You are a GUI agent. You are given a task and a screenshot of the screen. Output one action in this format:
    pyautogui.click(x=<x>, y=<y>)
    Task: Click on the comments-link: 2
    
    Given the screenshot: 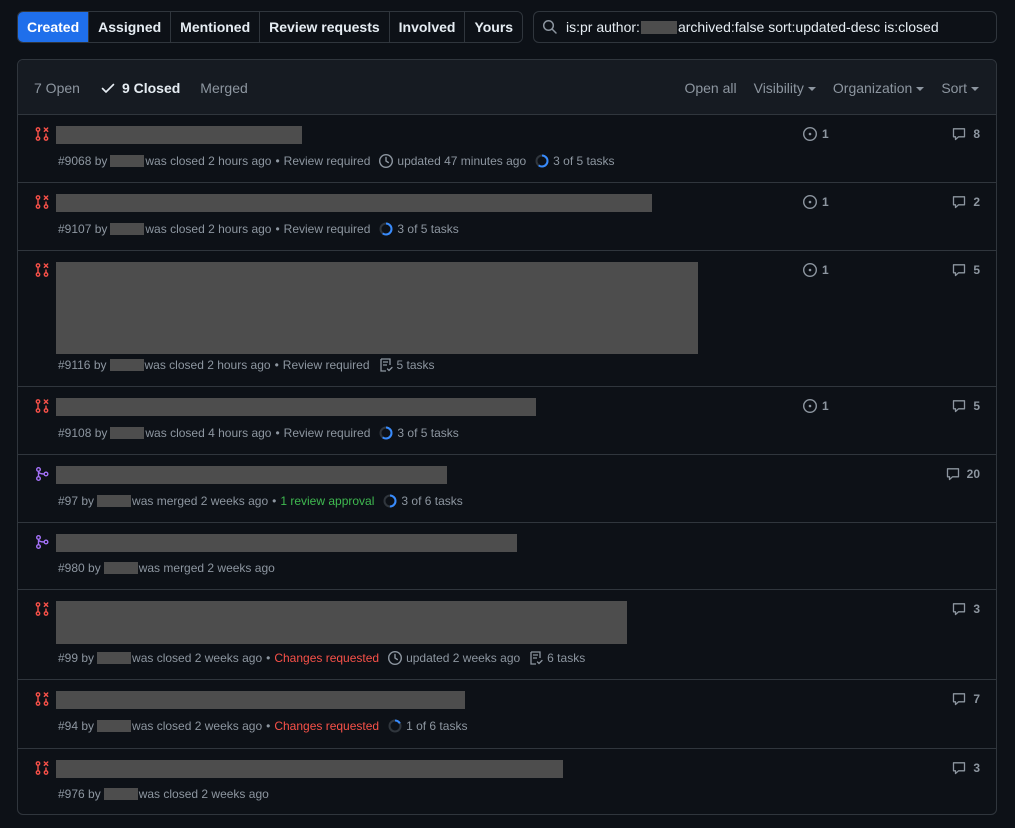 What is the action you would take?
    pyautogui.click(x=965, y=202)
    